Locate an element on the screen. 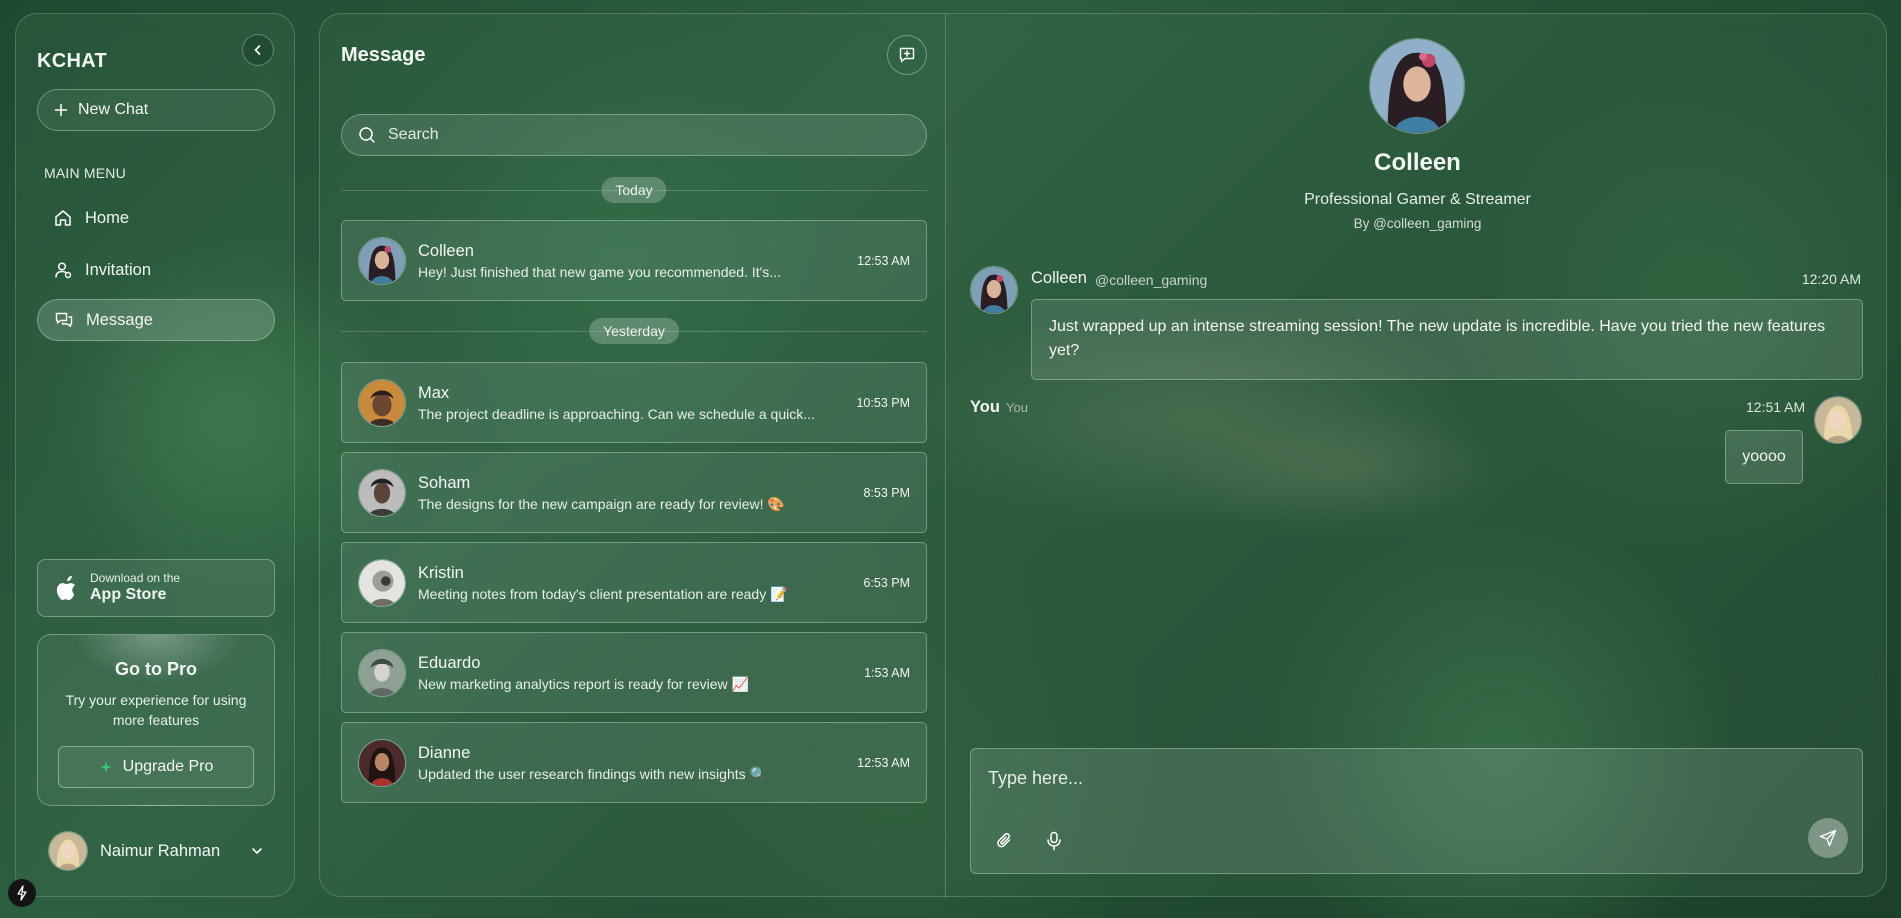 The height and width of the screenshot is (918, 1901). sidebar-item-message: Message is located at coordinates (156, 320).